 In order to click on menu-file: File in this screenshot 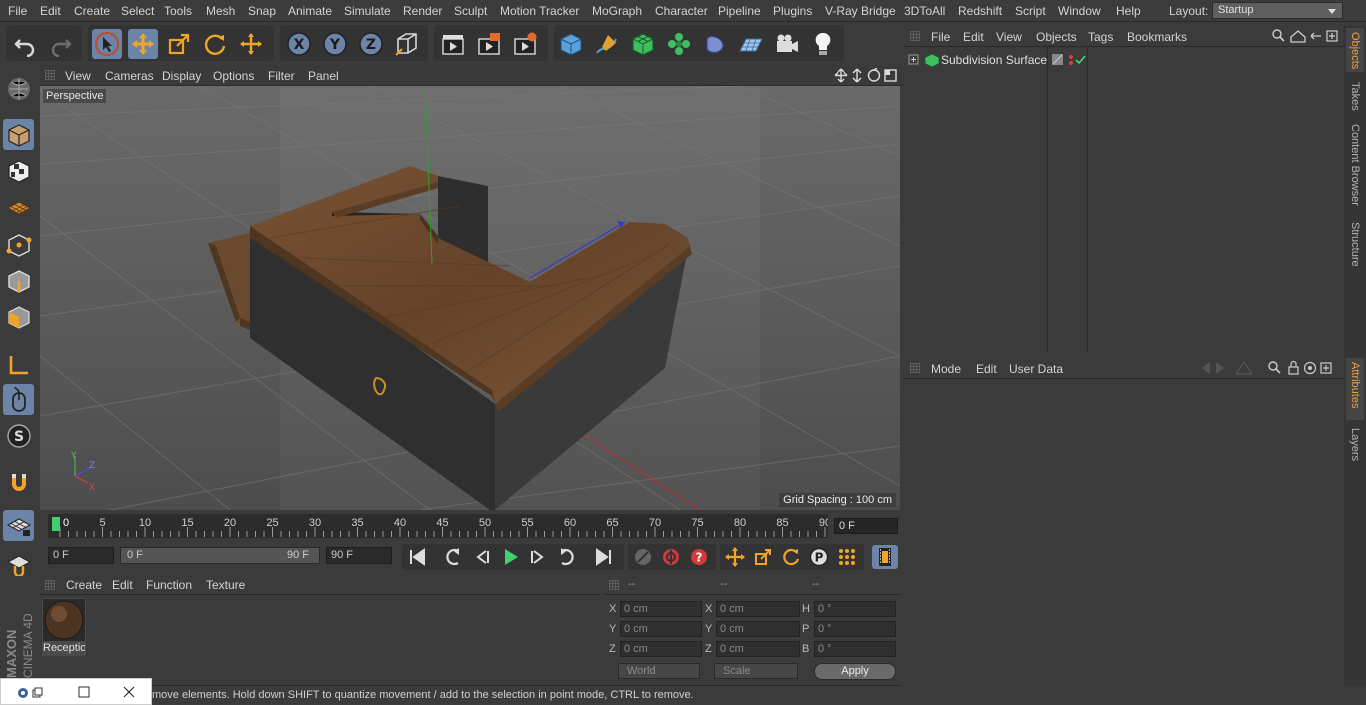, I will do `click(17, 11)`.